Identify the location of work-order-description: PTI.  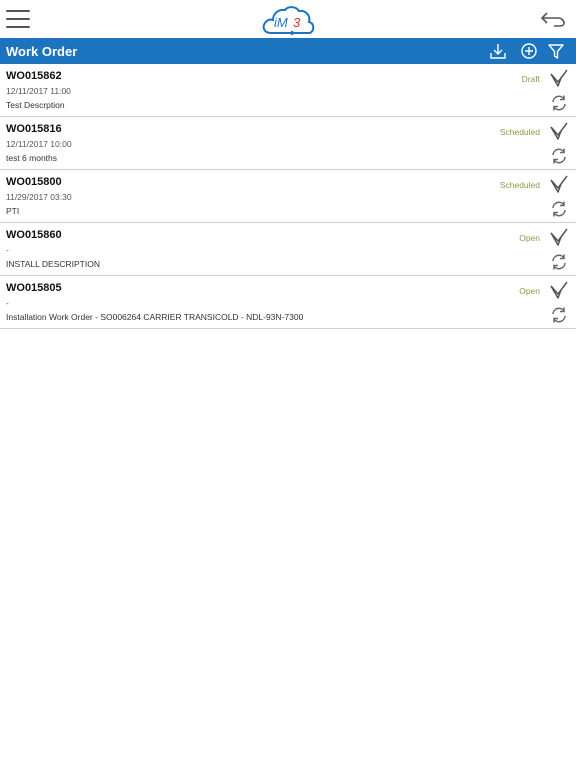
(13, 211).